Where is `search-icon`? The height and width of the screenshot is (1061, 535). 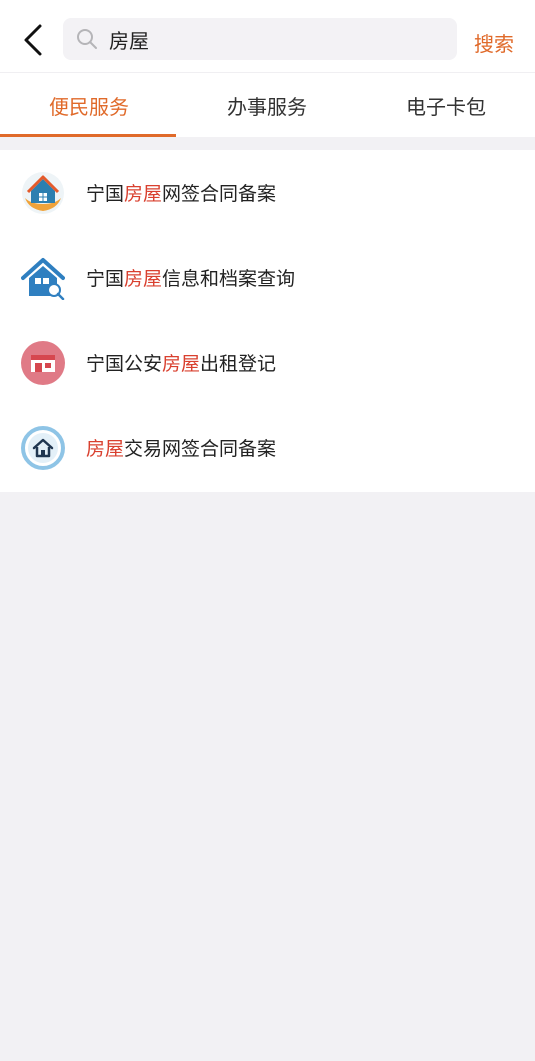
search-icon is located at coordinates (87, 39).